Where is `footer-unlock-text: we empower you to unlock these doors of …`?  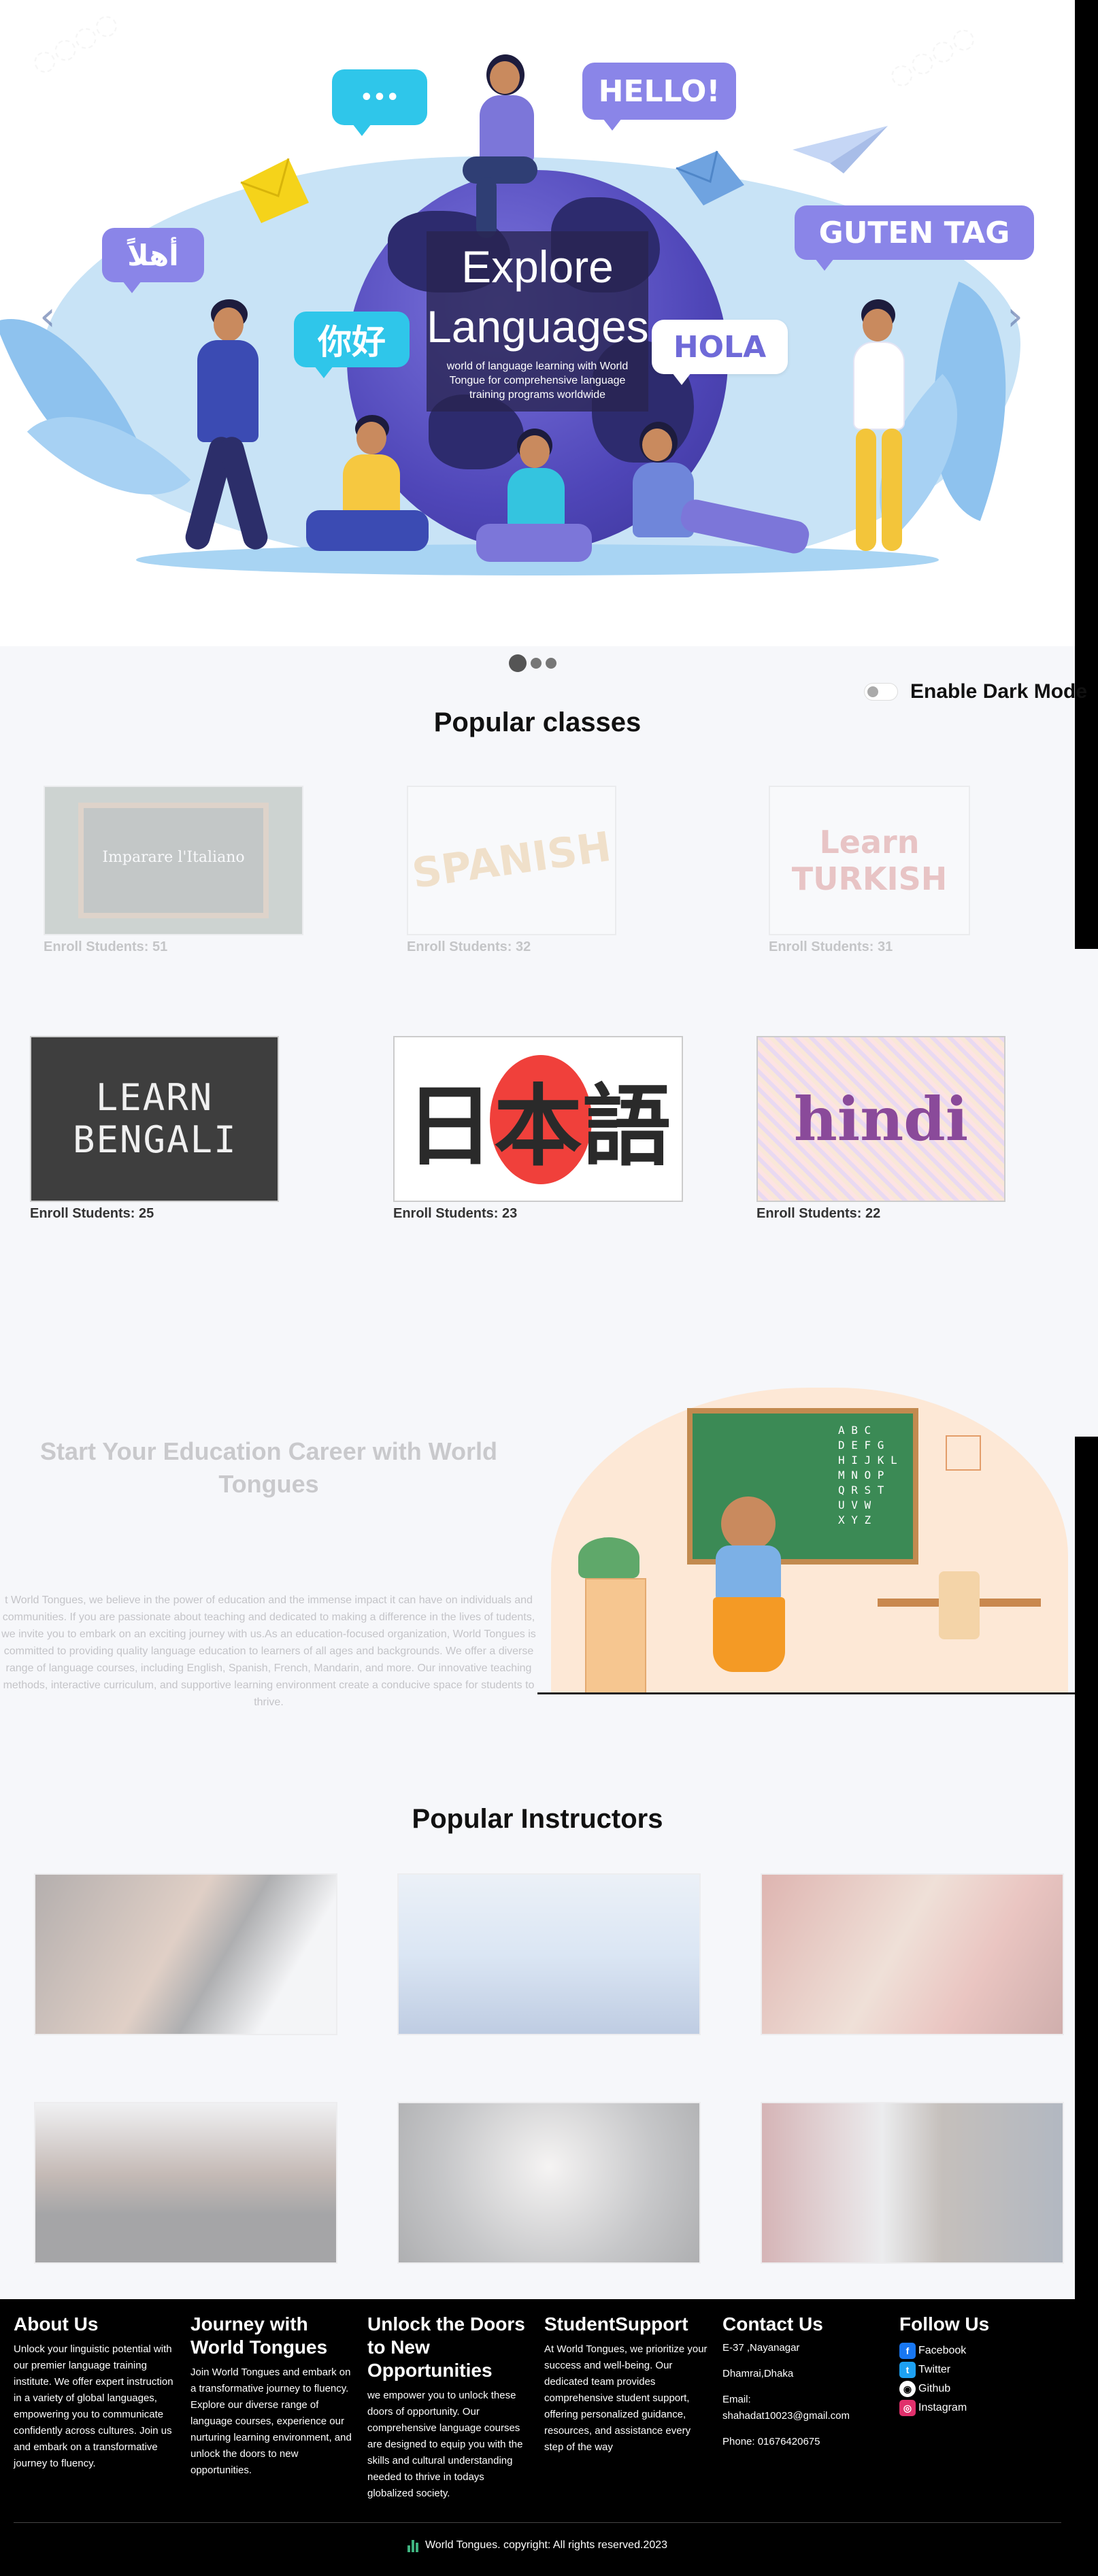
footer-unlock-text: we empower you to unlock these doors of … is located at coordinates (445, 2444).